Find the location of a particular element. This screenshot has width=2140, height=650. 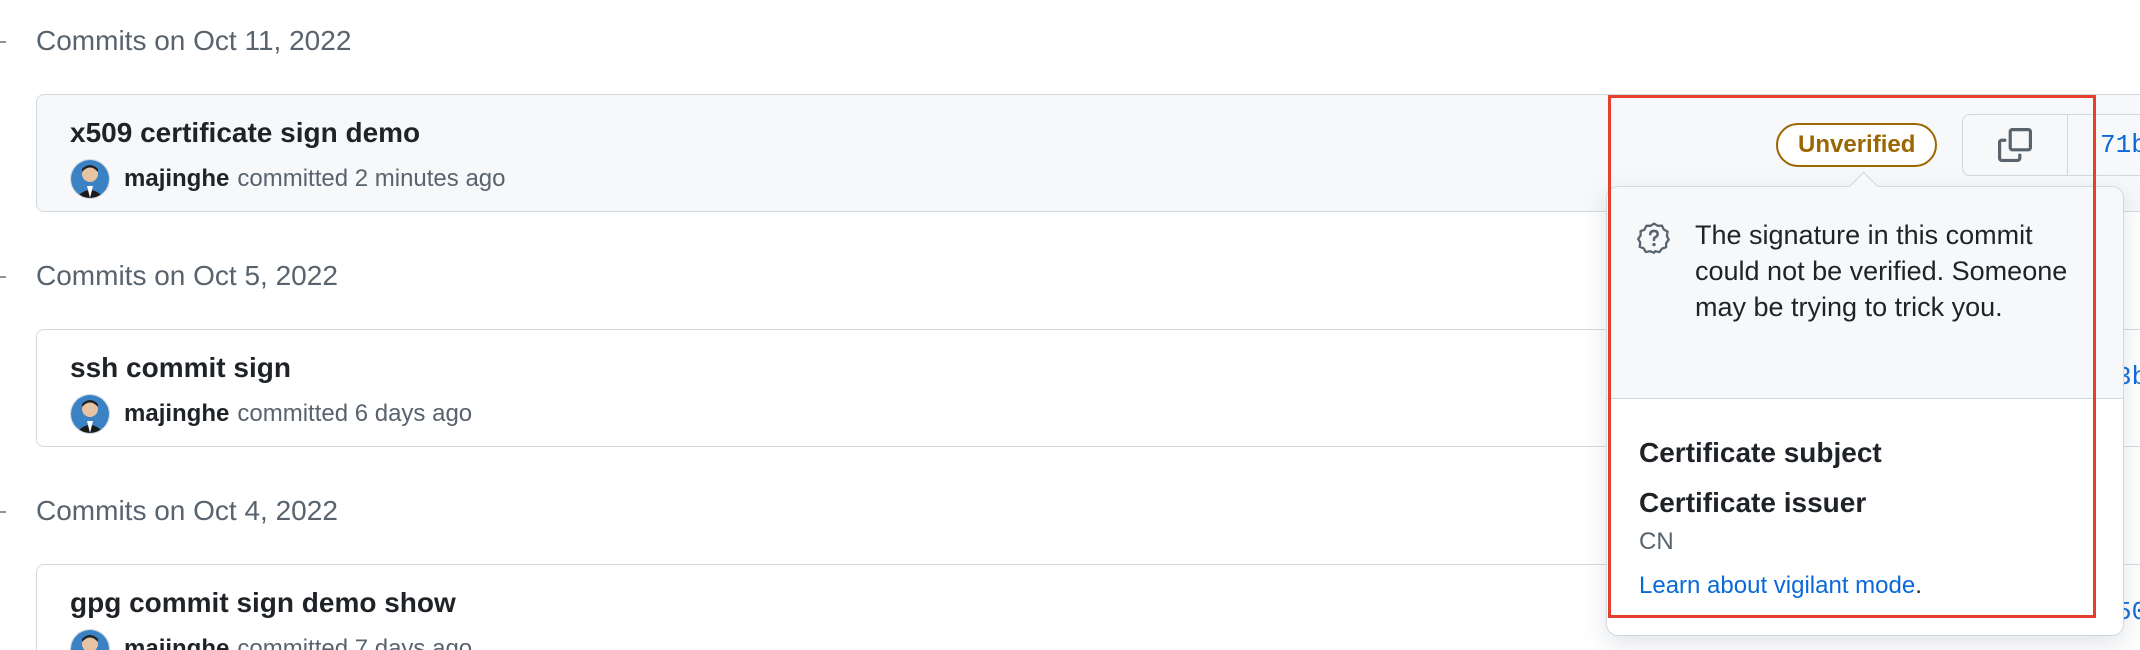

commit-sha-link: 71b is located at coordinates (2120, 145).